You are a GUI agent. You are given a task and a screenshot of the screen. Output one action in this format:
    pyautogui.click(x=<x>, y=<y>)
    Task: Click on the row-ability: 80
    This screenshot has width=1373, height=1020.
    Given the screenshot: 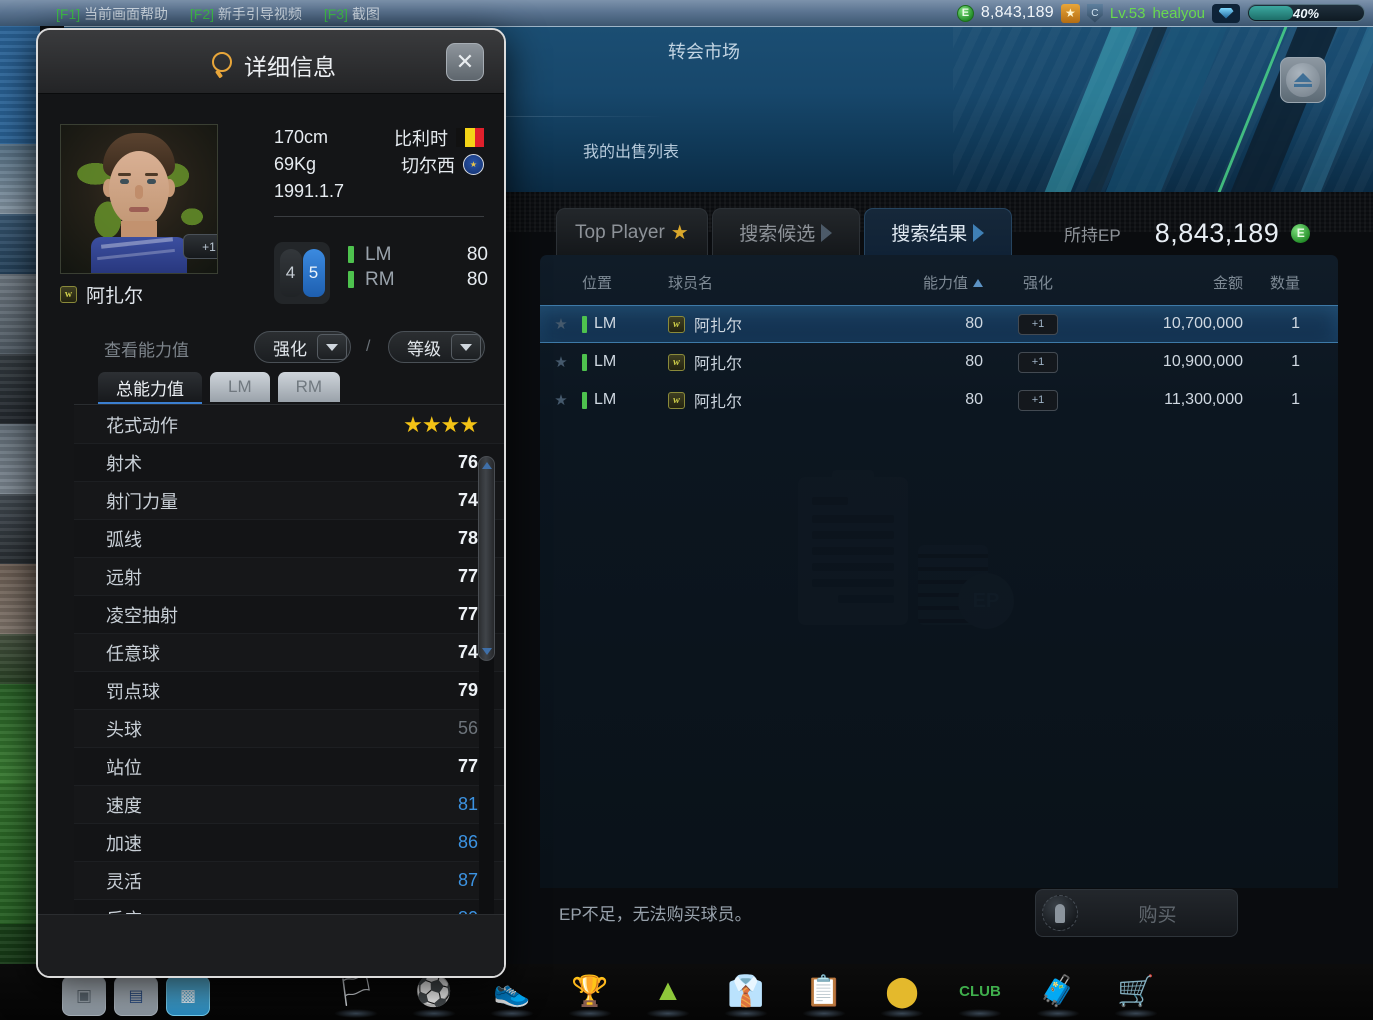 What is the action you would take?
    pyautogui.click(x=974, y=323)
    